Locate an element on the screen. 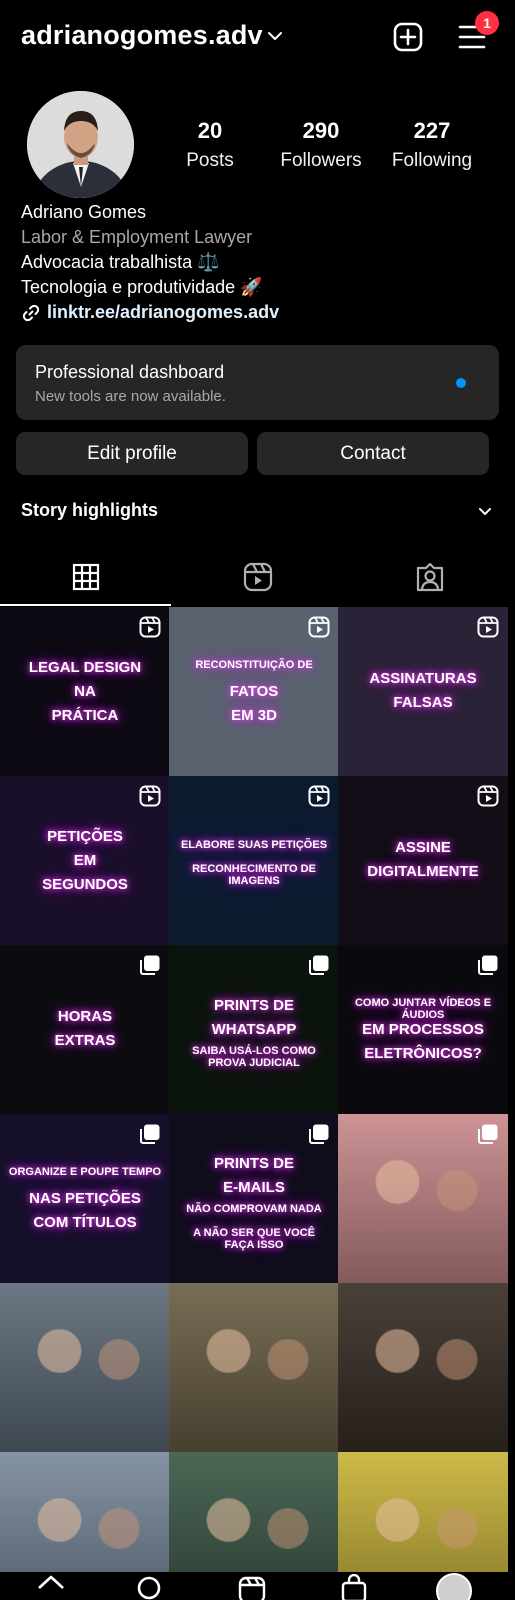  post-thumbnail: ASSINE DIGITALMENTE is located at coordinates (423, 861).